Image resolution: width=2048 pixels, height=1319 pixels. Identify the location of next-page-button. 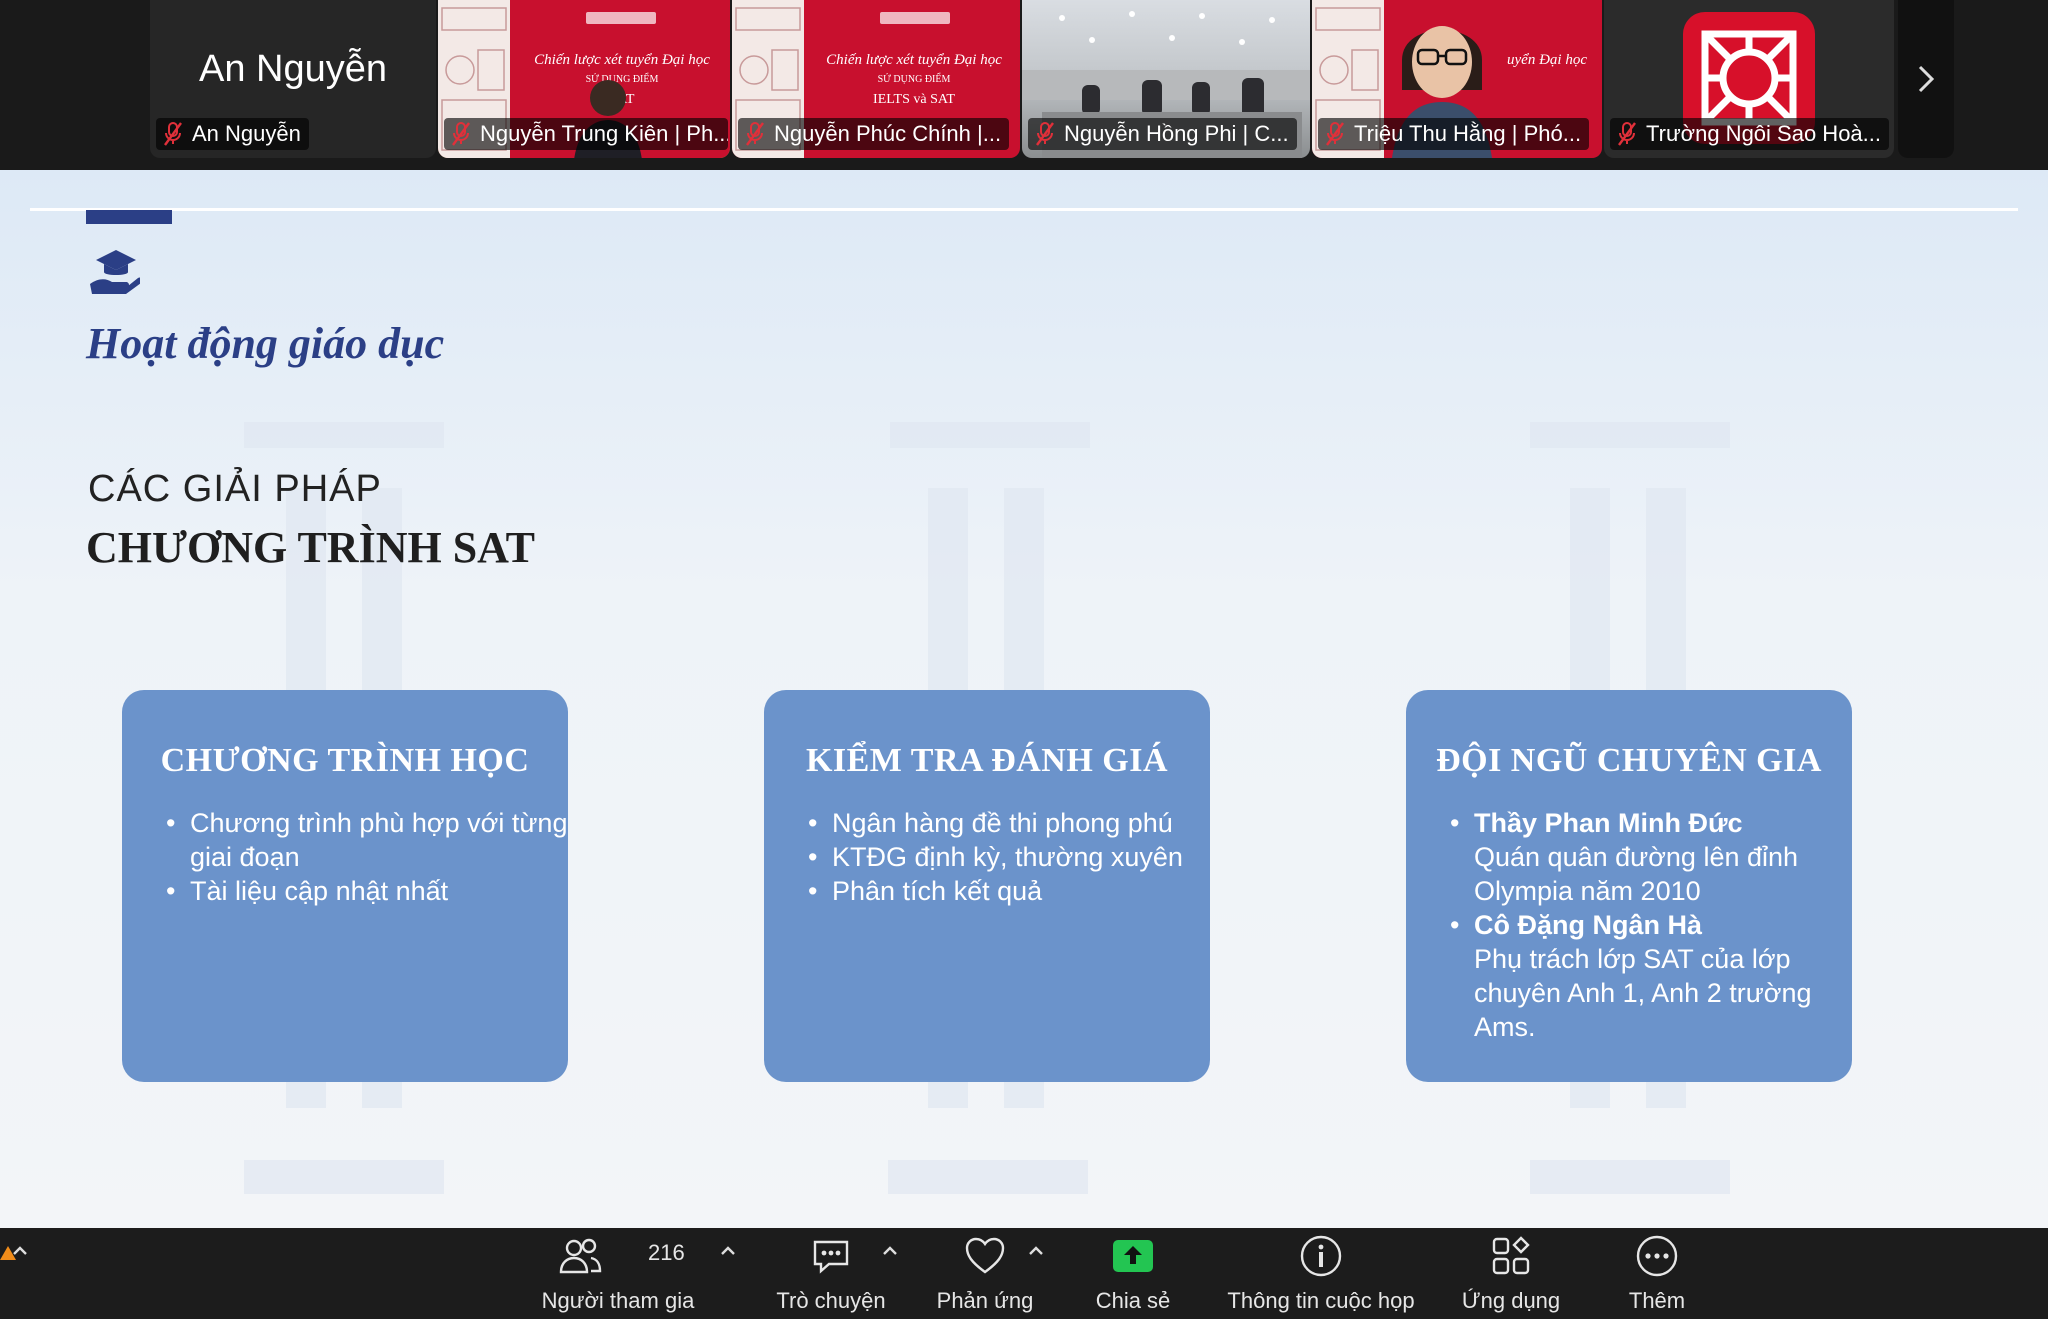
(1926, 79).